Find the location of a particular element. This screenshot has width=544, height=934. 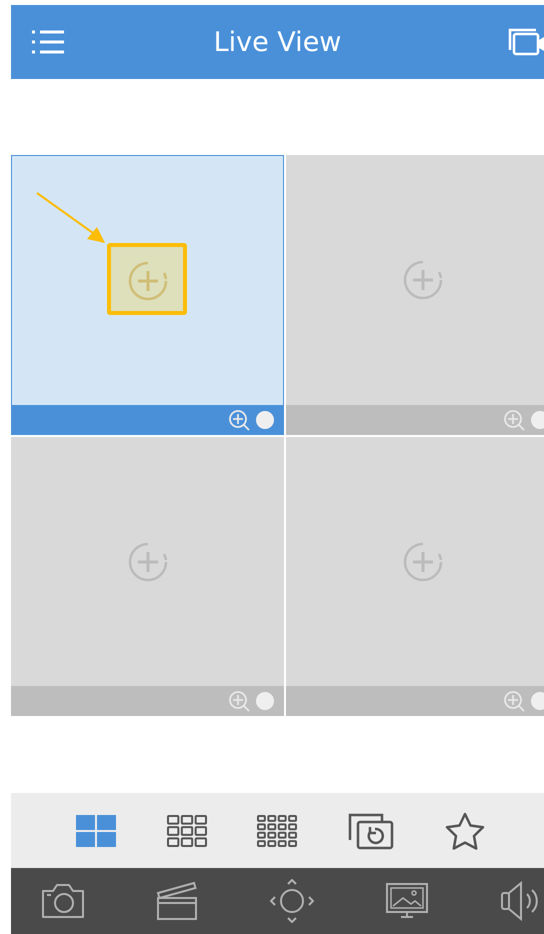

sequence-icon is located at coordinates (371, 831).